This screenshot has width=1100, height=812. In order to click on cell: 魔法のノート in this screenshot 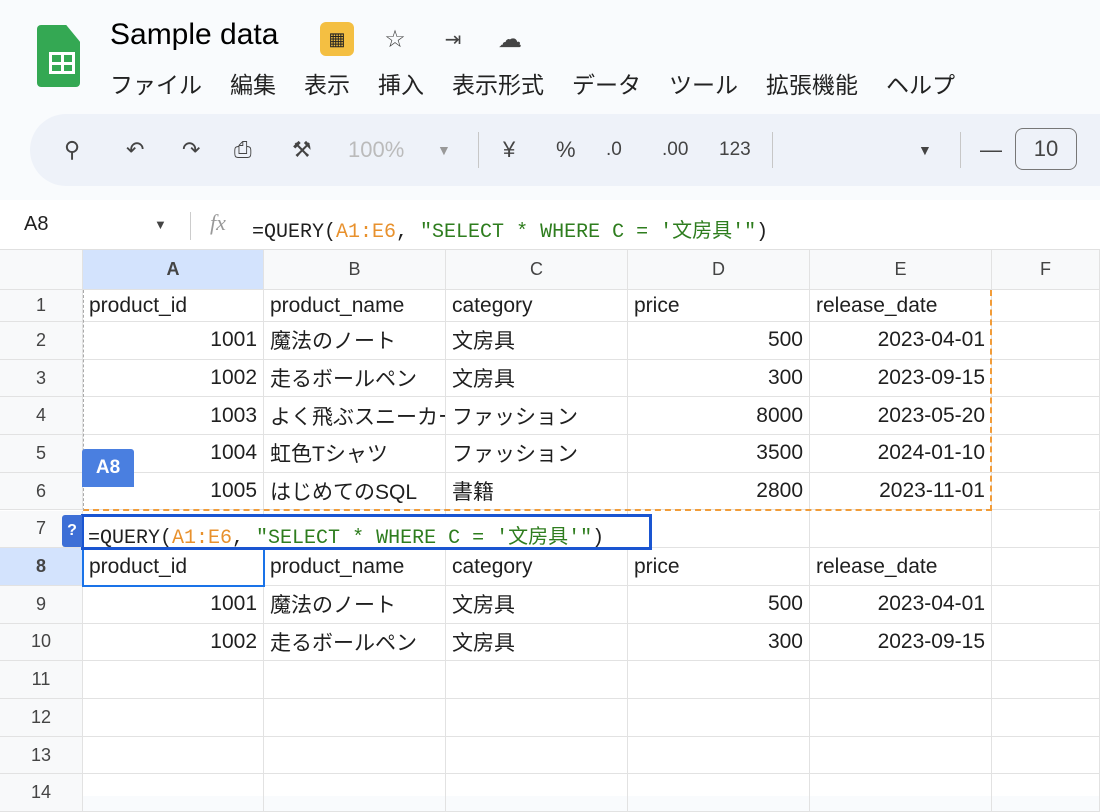, I will do `click(355, 341)`.